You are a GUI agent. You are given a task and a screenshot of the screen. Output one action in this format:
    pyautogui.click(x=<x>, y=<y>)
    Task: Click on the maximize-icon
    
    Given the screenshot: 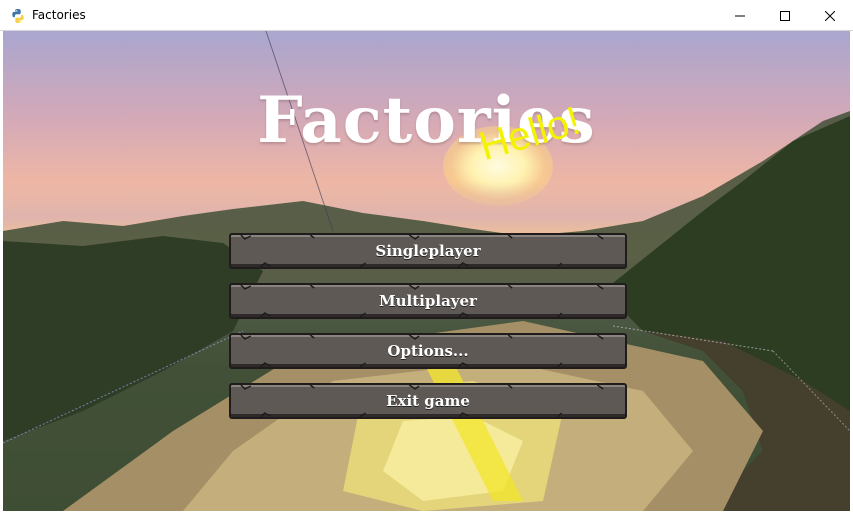 What is the action you would take?
    pyautogui.click(x=785, y=15)
    